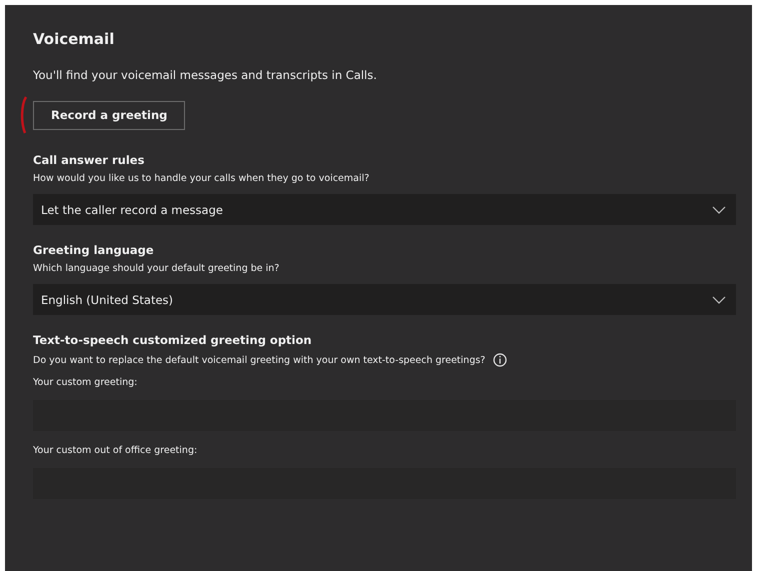 The width and height of the screenshot is (757, 571). Describe the element at coordinates (205, 75) in the screenshot. I see `intro-text: You'll find your voicemail messages and transcripts in Calls.` at that location.